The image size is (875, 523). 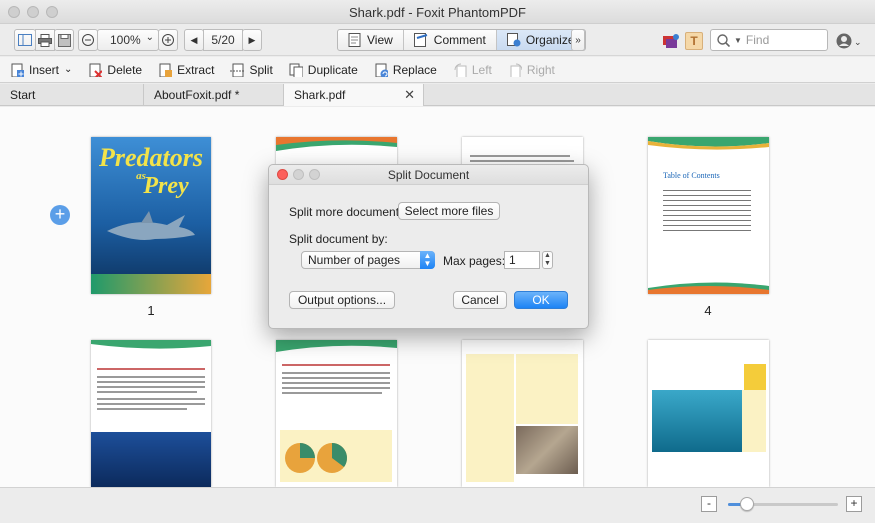 I want to click on previous-page-button: ◀, so click(x=194, y=40).